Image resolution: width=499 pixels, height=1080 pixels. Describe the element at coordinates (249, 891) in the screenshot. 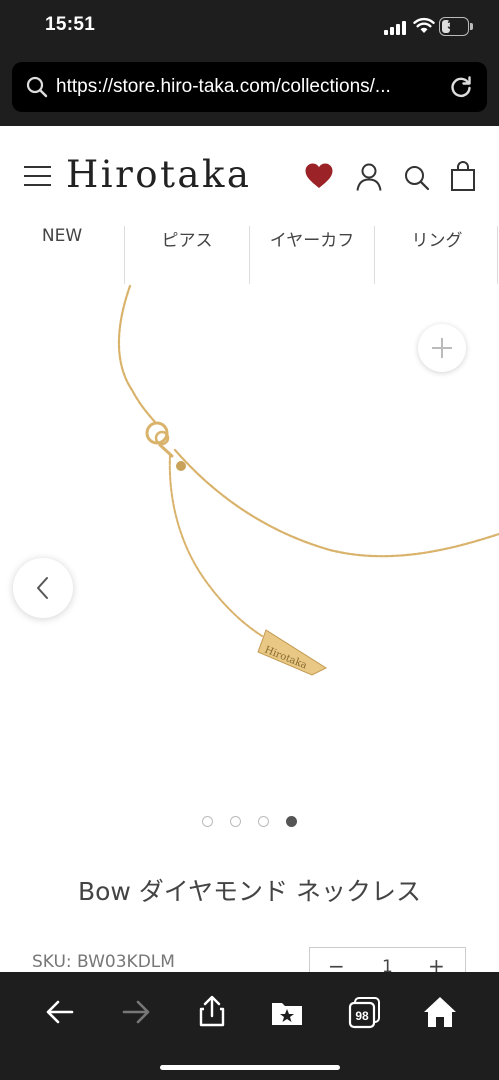

I see `product-title: Bow ダイヤモンド ネックレス` at that location.